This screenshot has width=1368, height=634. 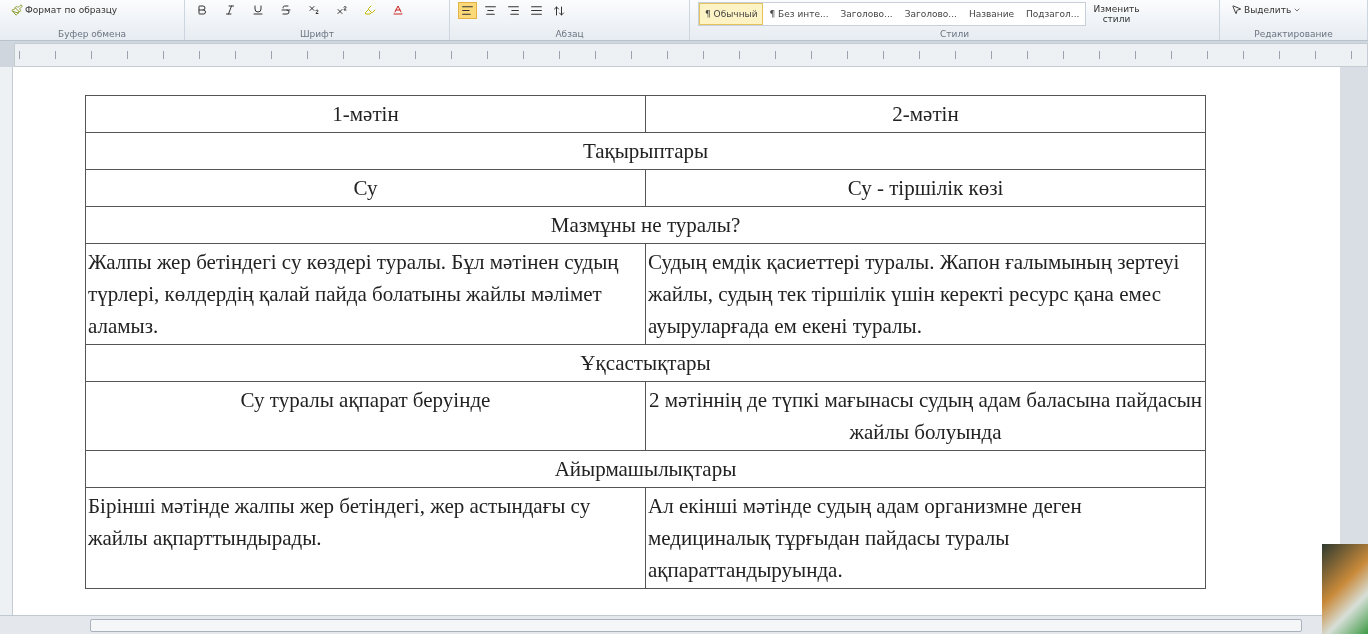 I want to click on table-cell: Бірінші мәтінде жалпы жер бетіндегі, жер астындағы су жайлы ақпарттындырады., so click(x=365, y=538).